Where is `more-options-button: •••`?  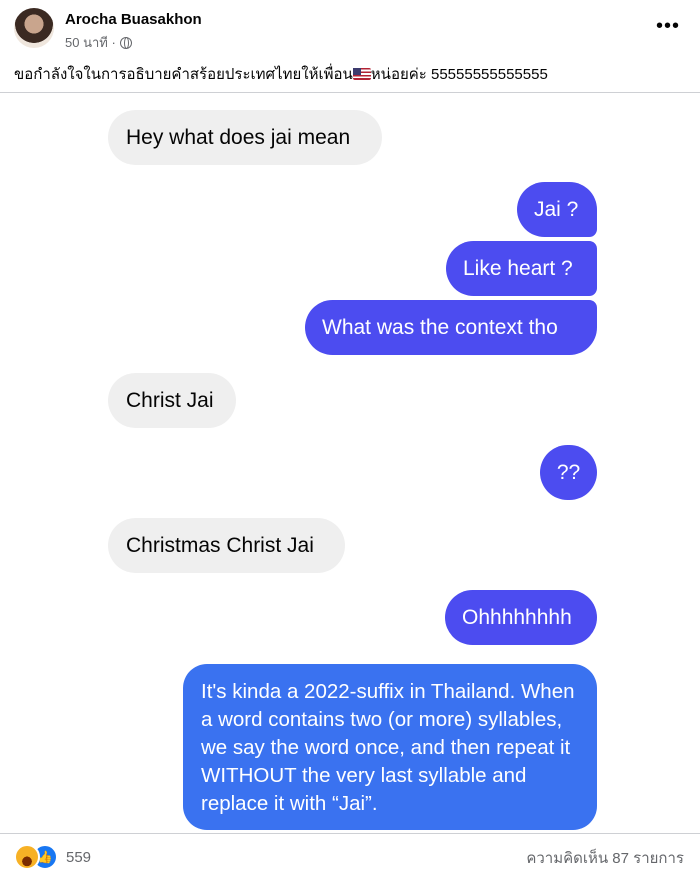
more-options-button: ••• is located at coordinates (668, 26).